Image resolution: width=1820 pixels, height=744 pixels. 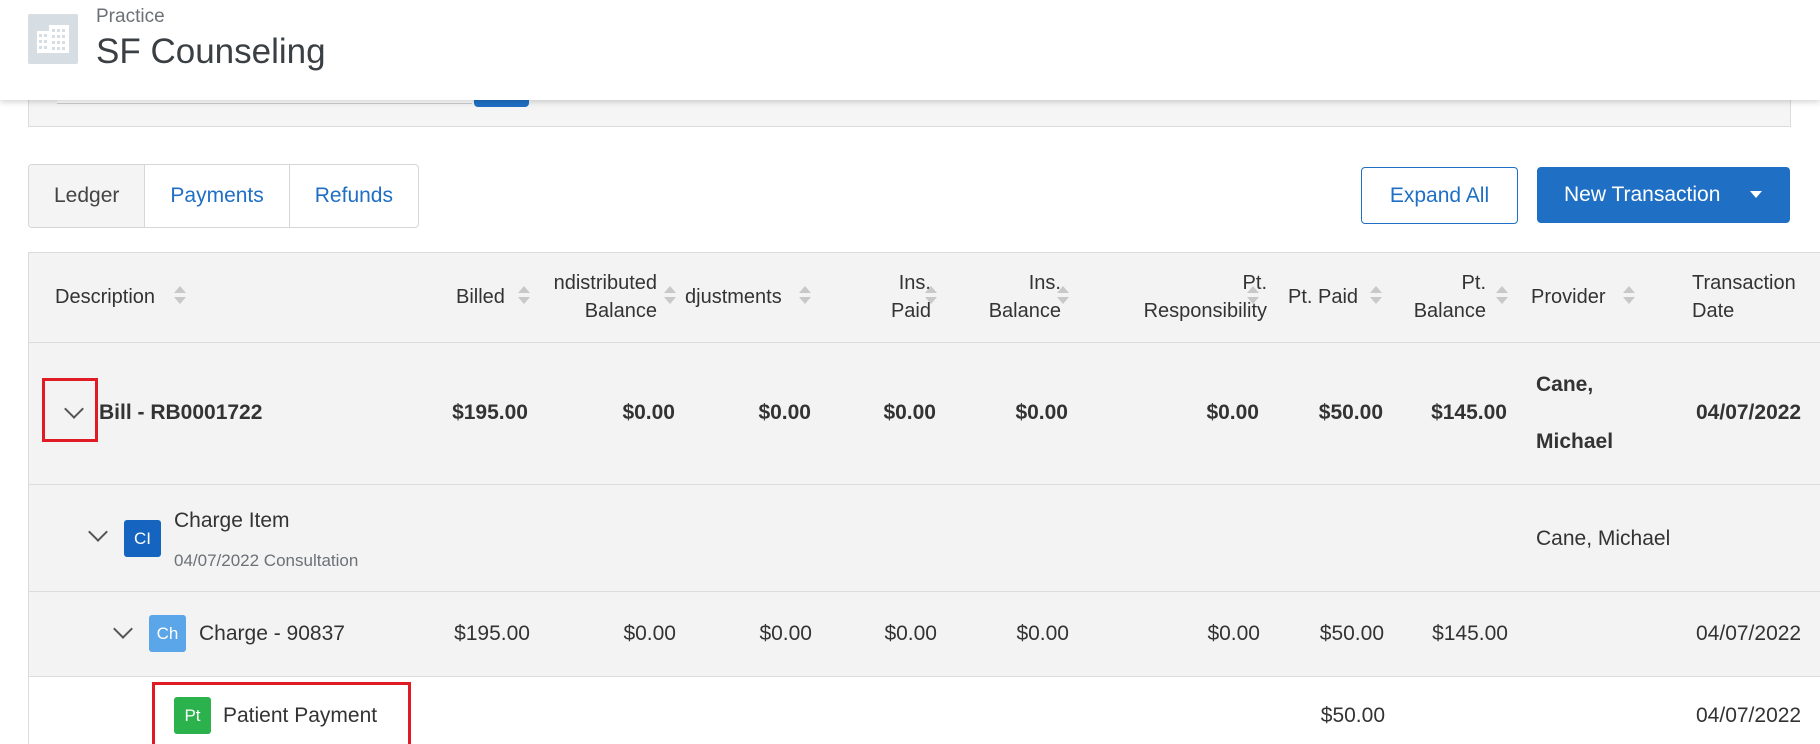 What do you see at coordinates (605, 283) in the screenshot?
I see `column-label: ndistributed` at bounding box center [605, 283].